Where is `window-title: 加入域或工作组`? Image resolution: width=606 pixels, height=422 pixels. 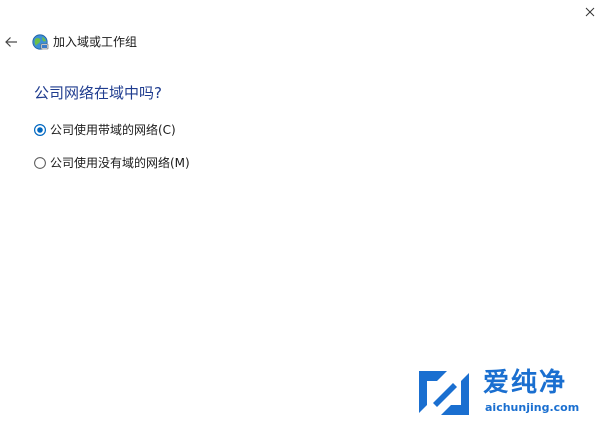 window-title: 加入域或工作组 is located at coordinates (95, 42).